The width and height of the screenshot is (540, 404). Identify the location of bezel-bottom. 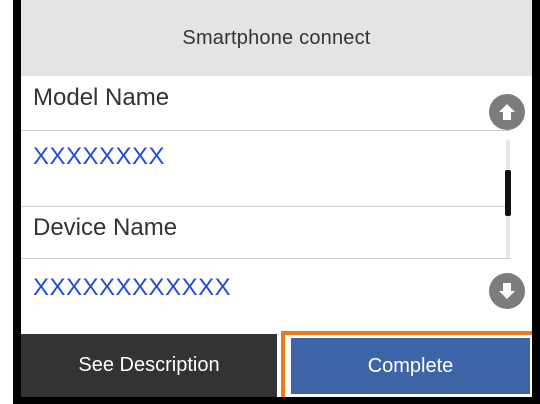
(276, 400).